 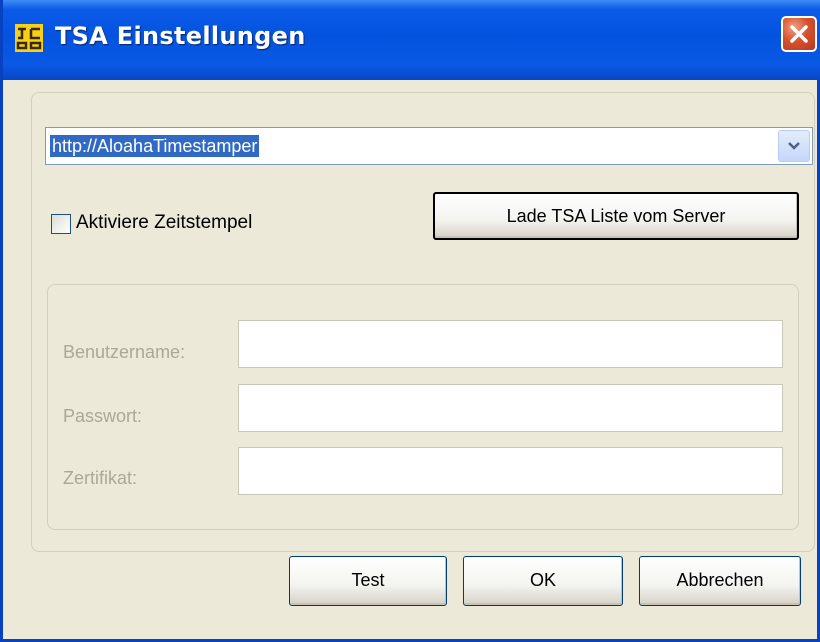 What do you see at coordinates (429, 146) in the screenshot?
I see `tsa-server-combobox: http://AloahaTimestamper` at bounding box center [429, 146].